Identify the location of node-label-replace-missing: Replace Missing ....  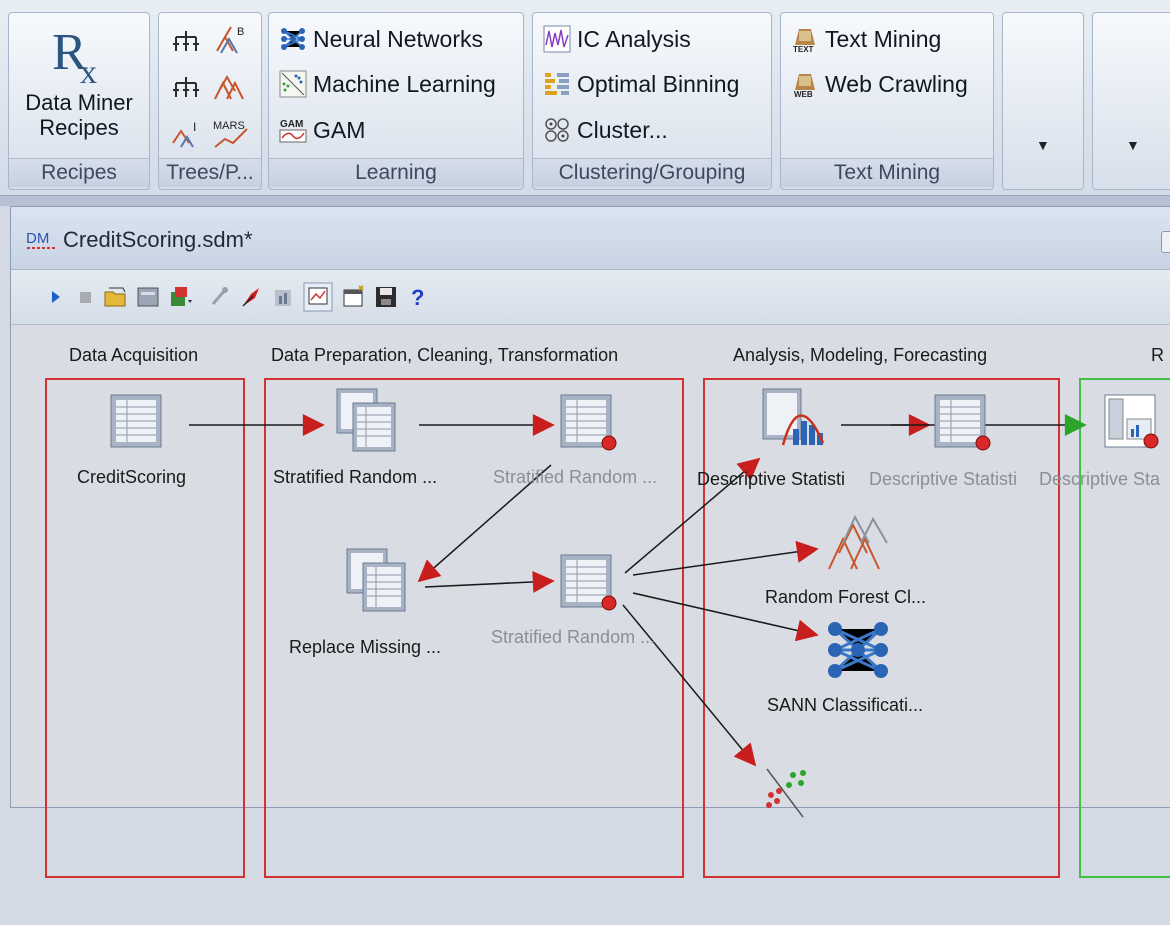
(365, 647).